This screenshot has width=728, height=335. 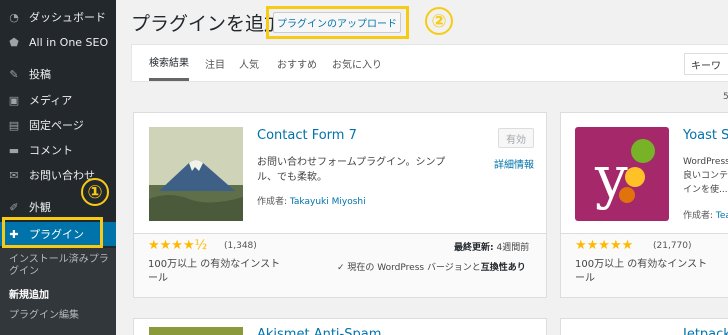 What do you see at coordinates (95, 192) in the screenshot?
I see `callout-number-1: ①` at bounding box center [95, 192].